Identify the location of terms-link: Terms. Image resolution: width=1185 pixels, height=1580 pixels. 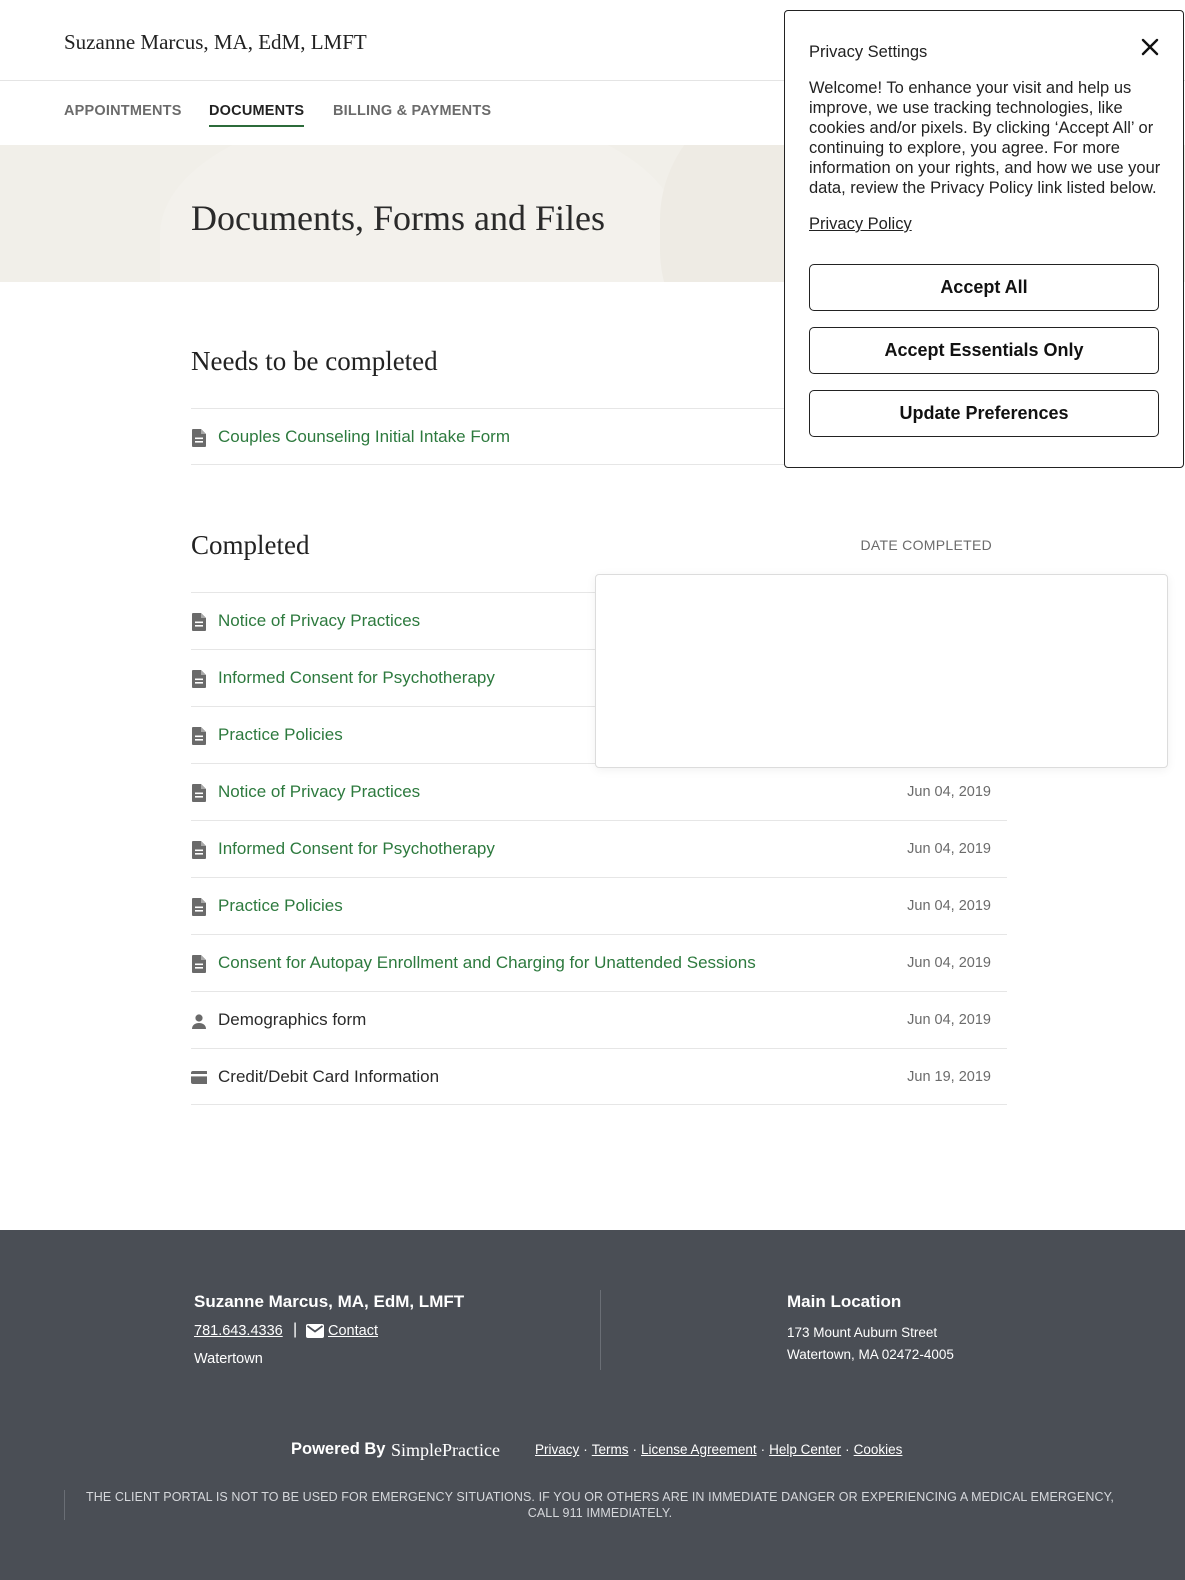
(610, 1449).